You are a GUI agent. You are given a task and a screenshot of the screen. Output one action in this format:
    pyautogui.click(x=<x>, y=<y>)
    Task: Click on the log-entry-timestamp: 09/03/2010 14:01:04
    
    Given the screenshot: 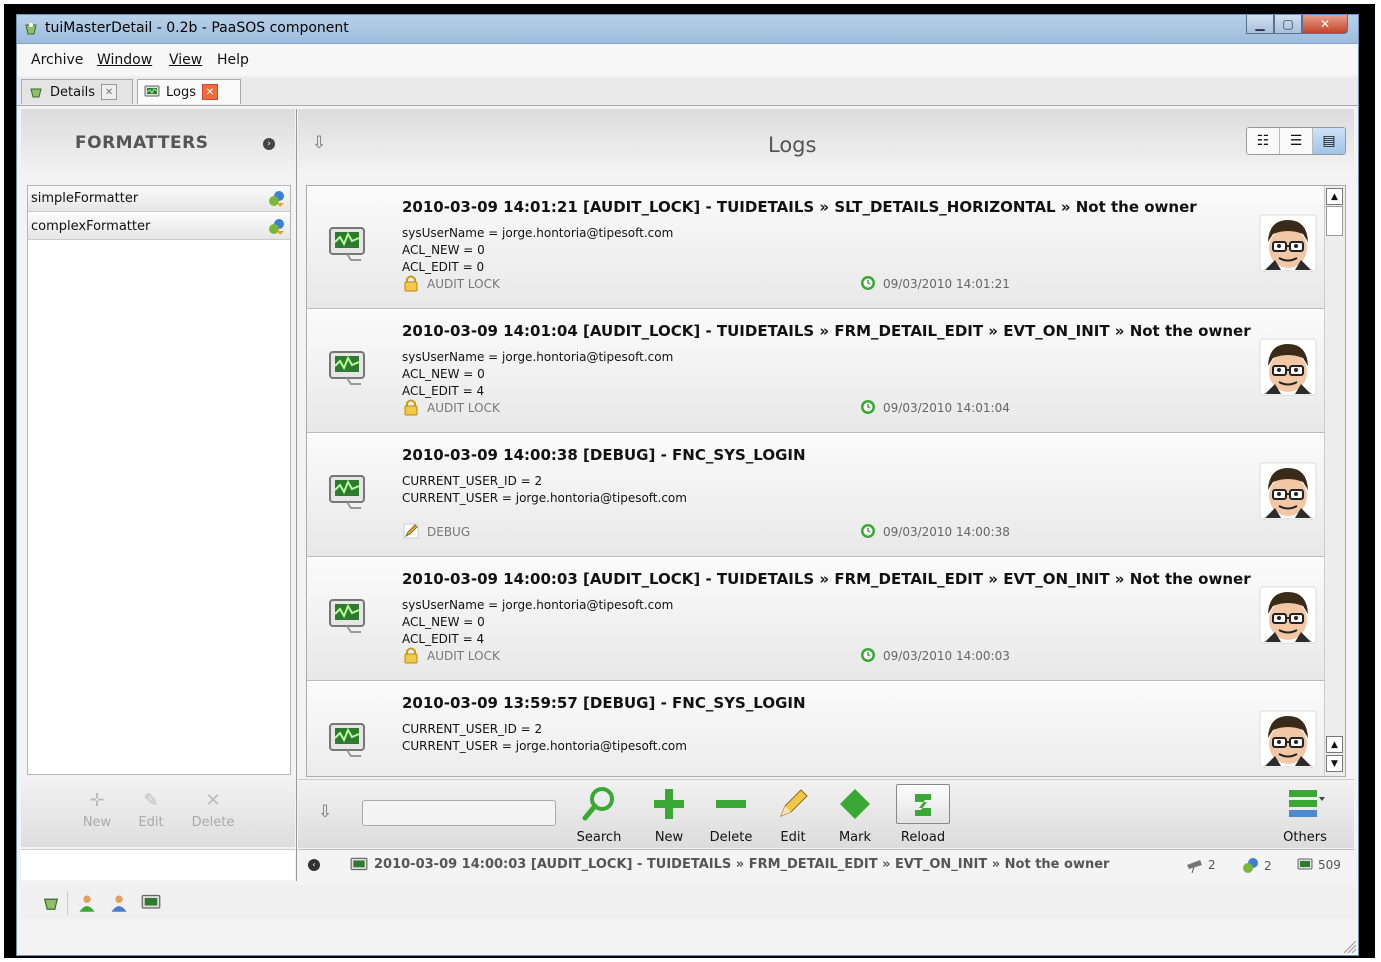 What is the action you would take?
    pyautogui.click(x=946, y=408)
    